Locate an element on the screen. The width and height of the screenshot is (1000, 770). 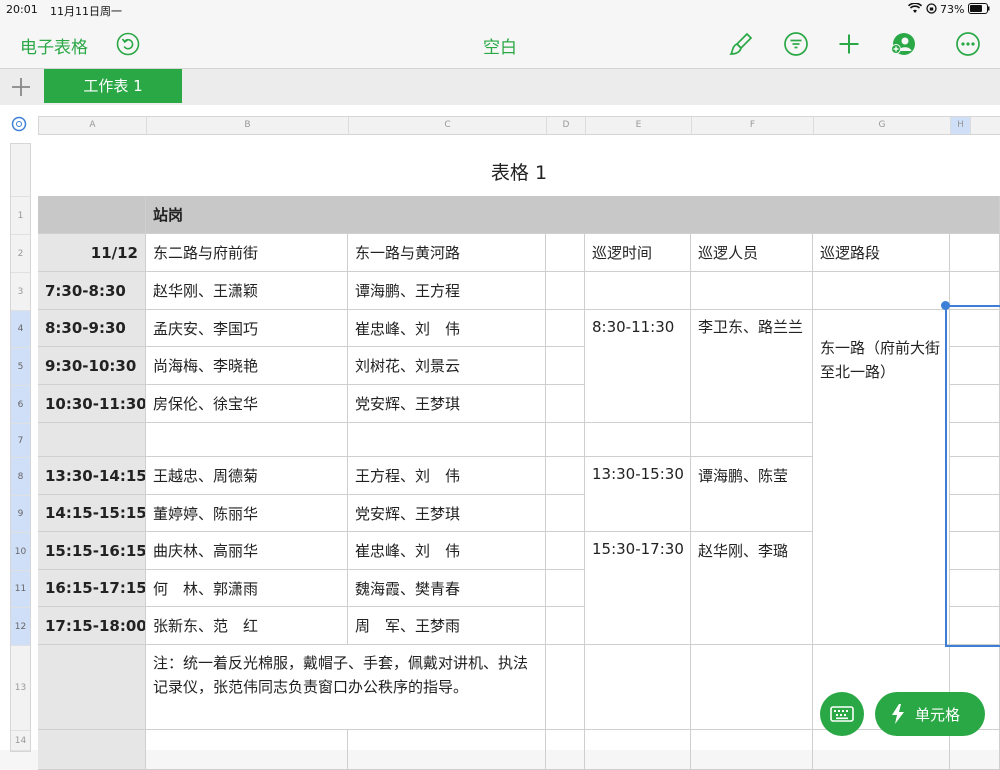
post2-staff-cell: 刘树花、刘景云 is located at coordinates (447, 366).